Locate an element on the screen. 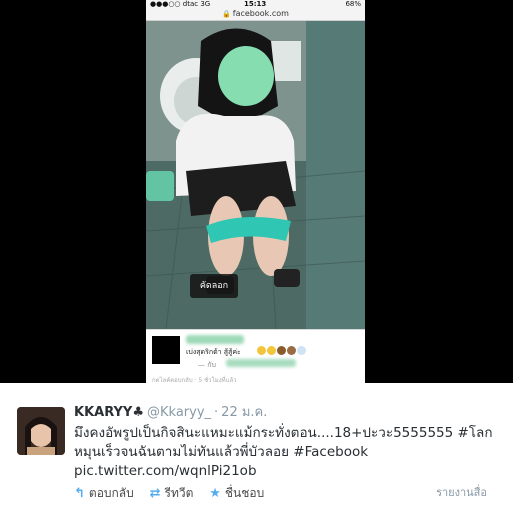  monkey-emoji-icon is located at coordinates (291, 350).